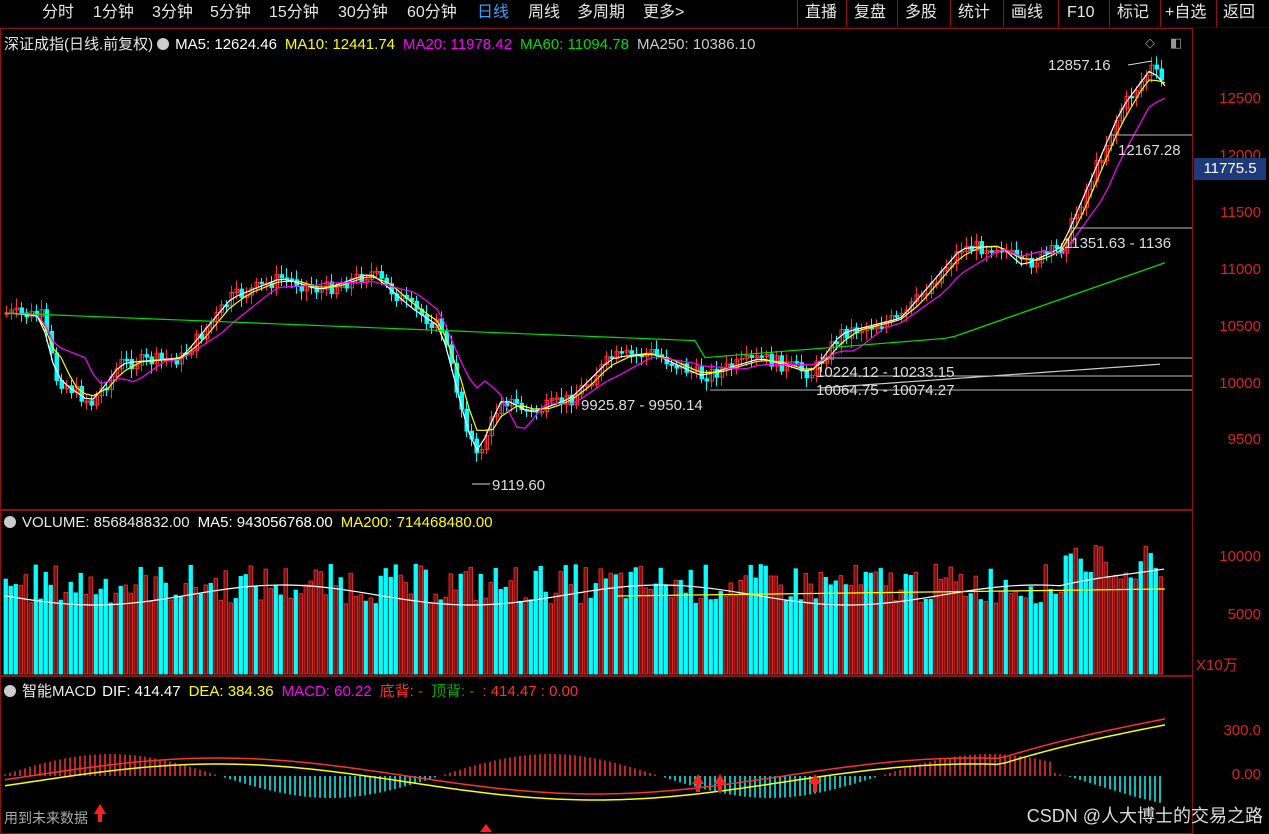  I want to click on f10-button: F10, so click(1081, 13).